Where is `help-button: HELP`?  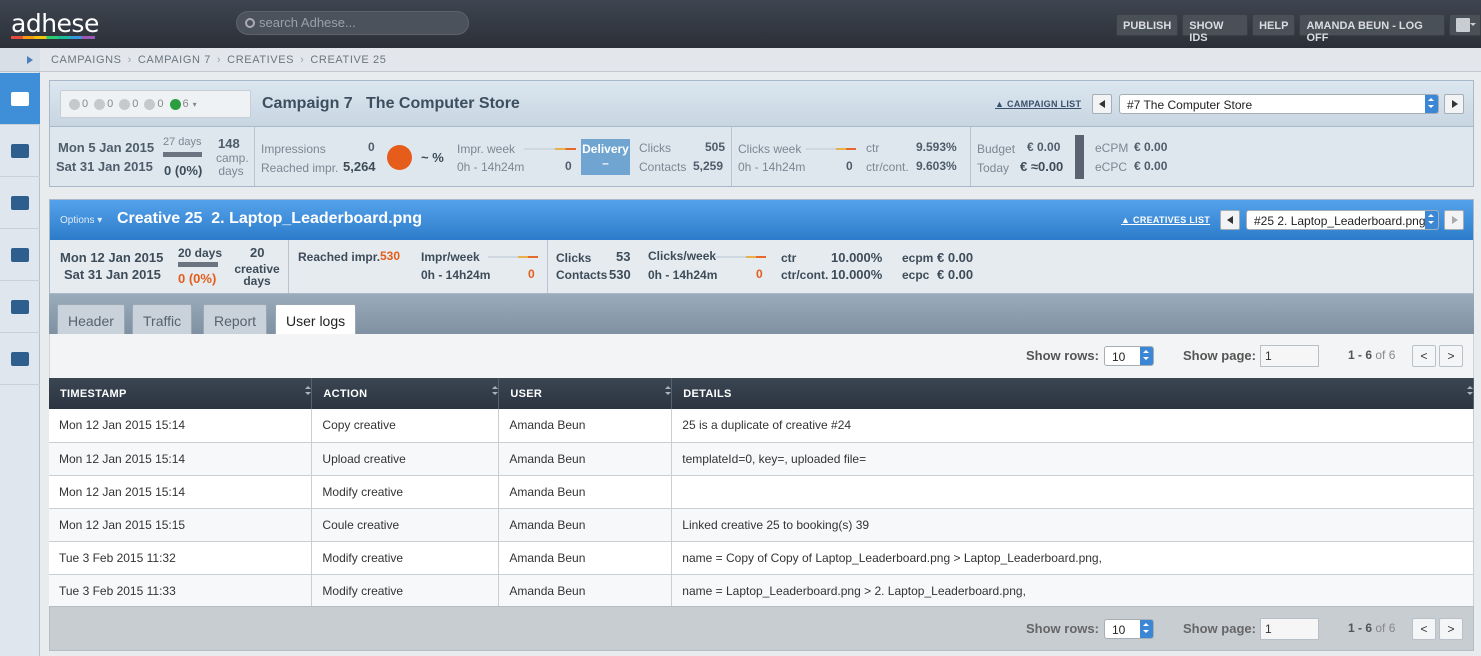 help-button: HELP is located at coordinates (1274, 25).